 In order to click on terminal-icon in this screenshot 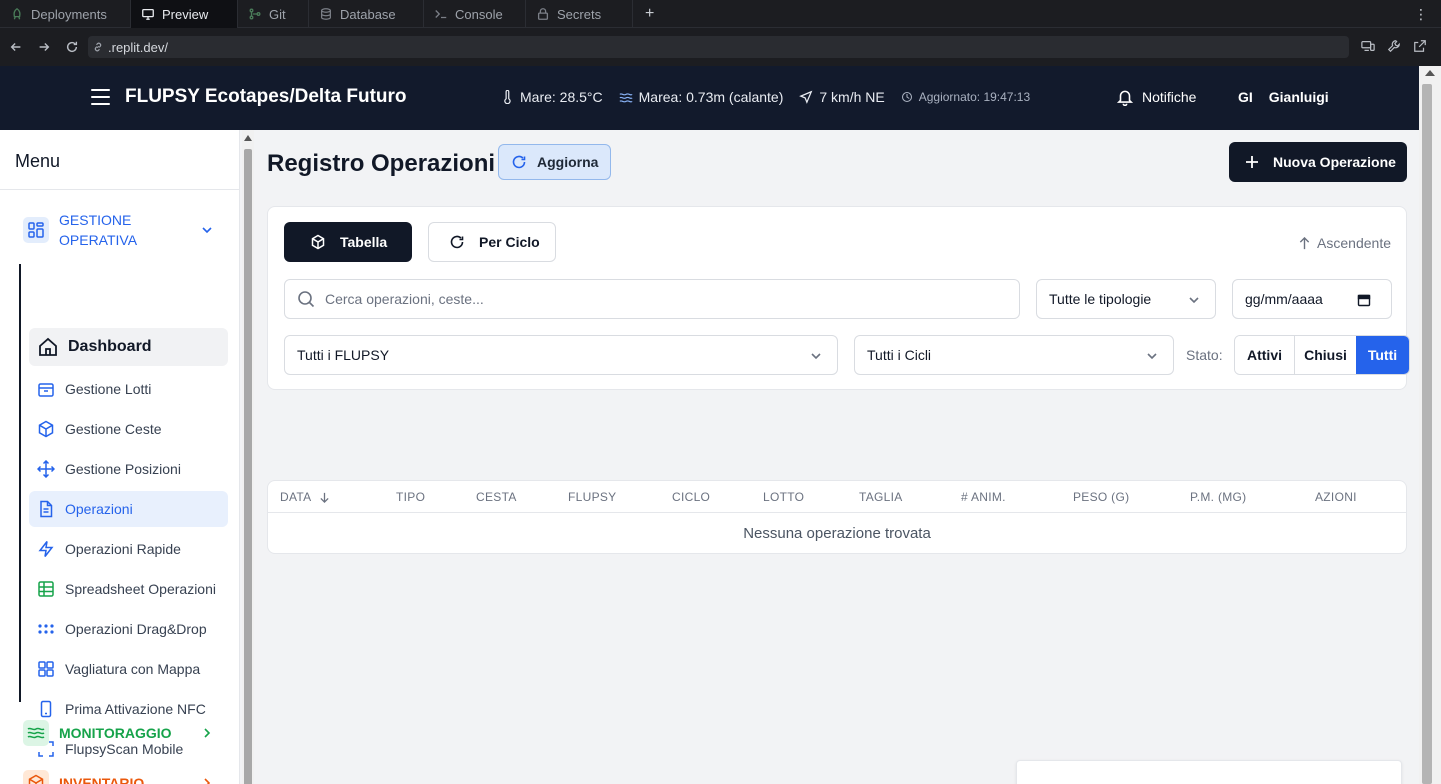, I will do `click(441, 14)`.